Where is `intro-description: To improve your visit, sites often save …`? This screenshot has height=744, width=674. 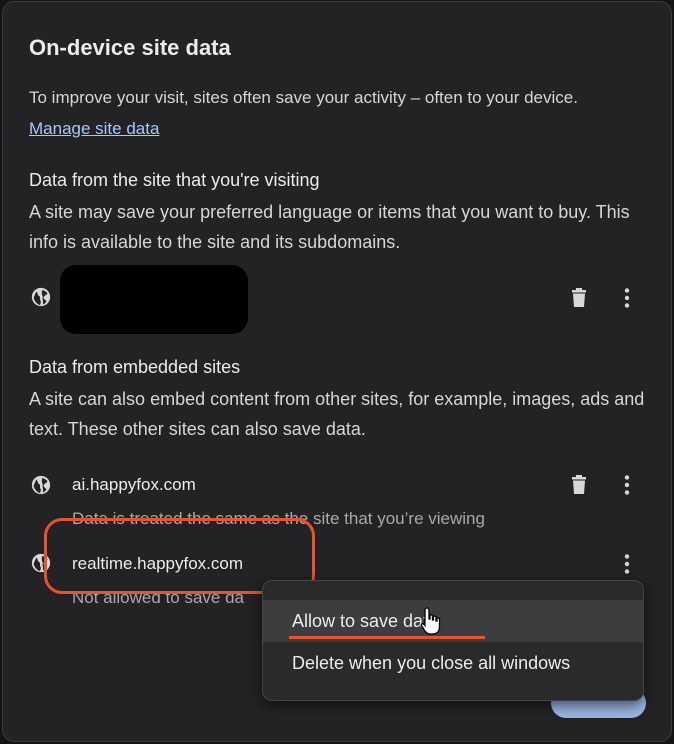 intro-description: To improve your visit, sites often save … is located at coordinates (303, 97).